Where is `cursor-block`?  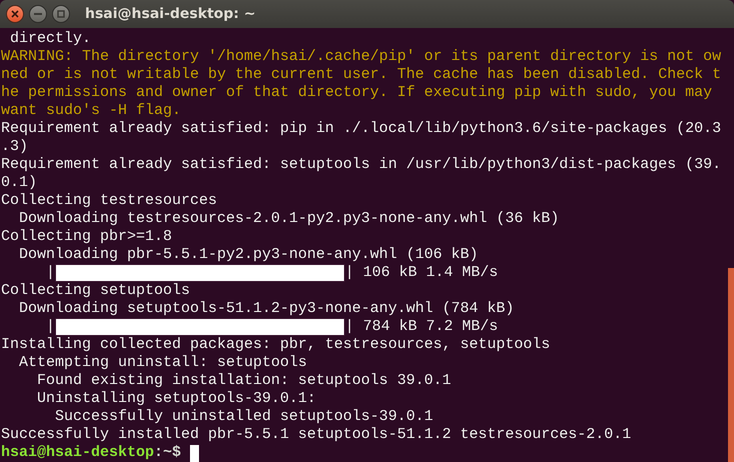
cursor-block is located at coordinates (195, 453).